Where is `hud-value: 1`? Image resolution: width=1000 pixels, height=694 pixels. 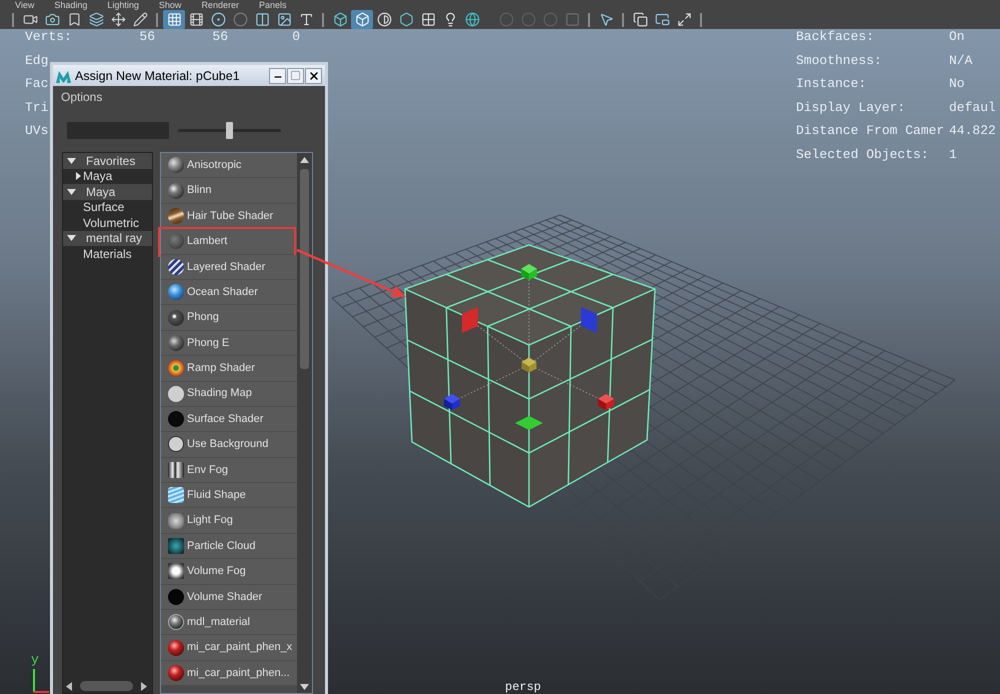 hud-value: 1 is located at coordinates (953, 155).